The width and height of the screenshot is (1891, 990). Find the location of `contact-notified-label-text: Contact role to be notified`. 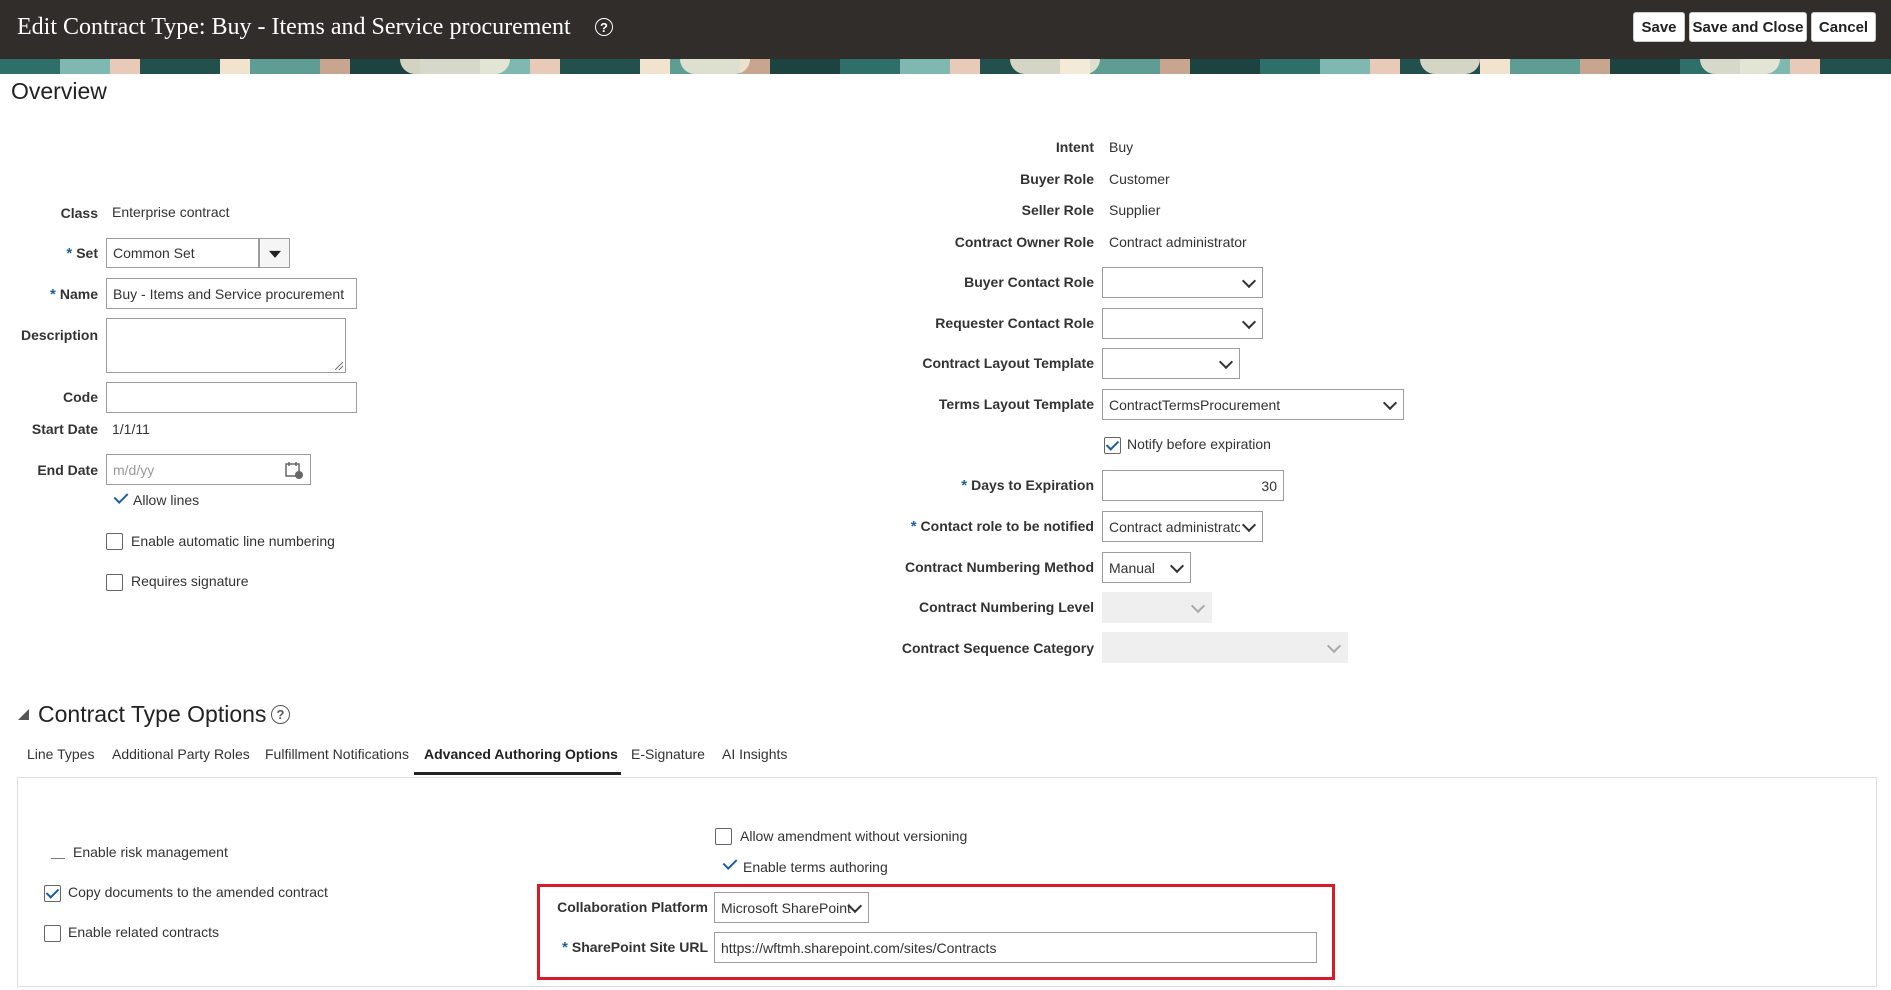

contact-notified-label-text: Contact role to be notified is located at coordinates (1007, 526).